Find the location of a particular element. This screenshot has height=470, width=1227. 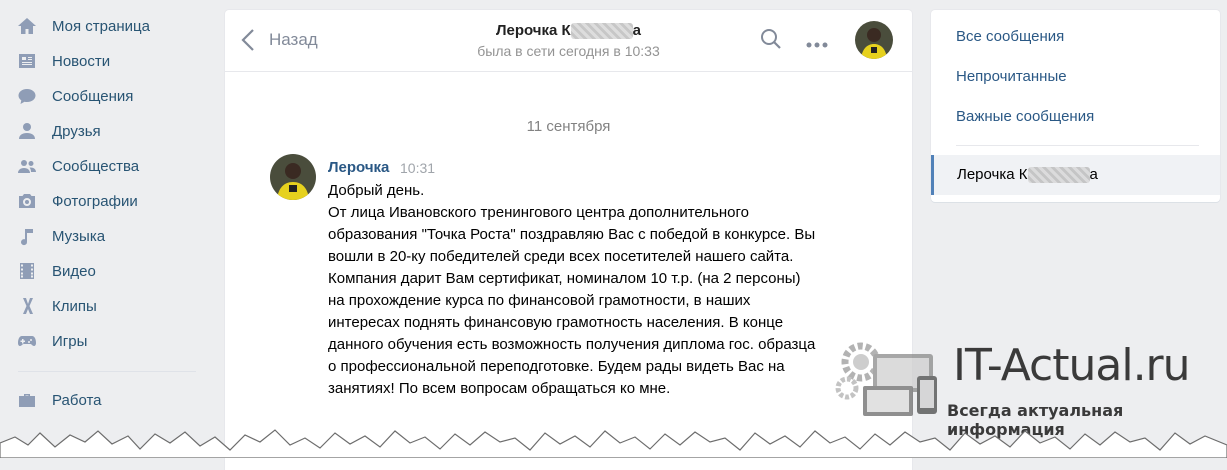

nav-item-friends: Друзья is located at coordinates (58, 131).